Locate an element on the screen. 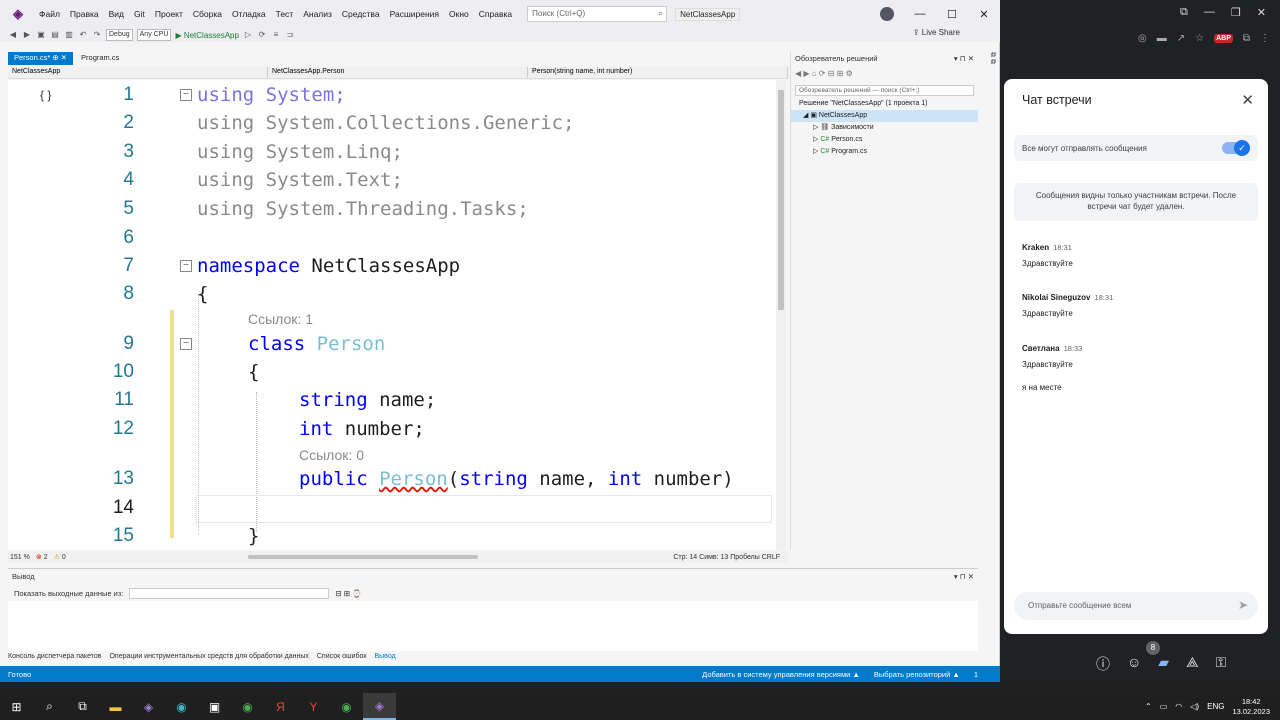 The height and width of the screenshot is (720, 1280). menu-debug: Отладка is located at coordinates (249, 14).